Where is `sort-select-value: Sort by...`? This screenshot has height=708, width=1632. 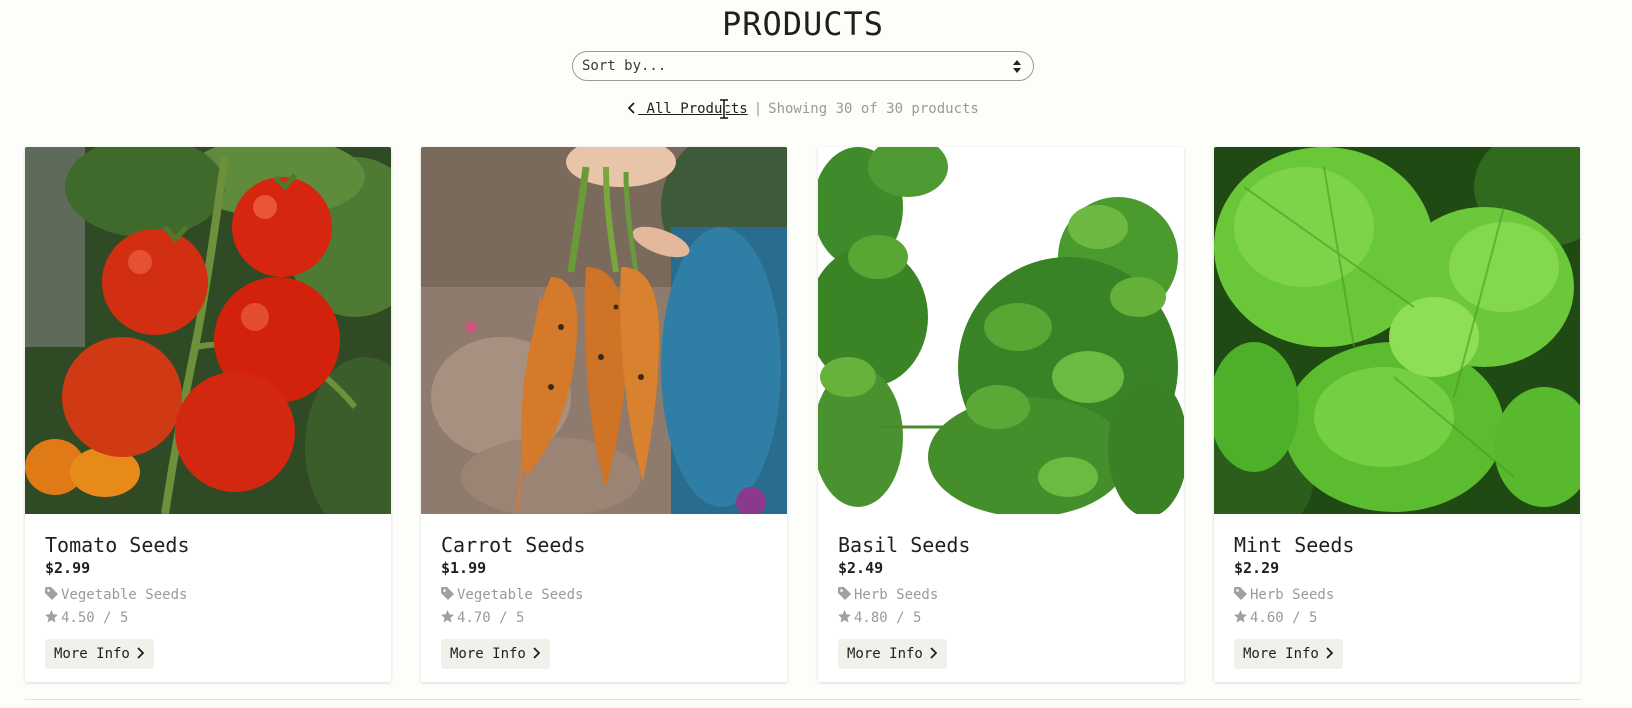
sort-select-value: Sort by... is located at coordinates (624, 66).